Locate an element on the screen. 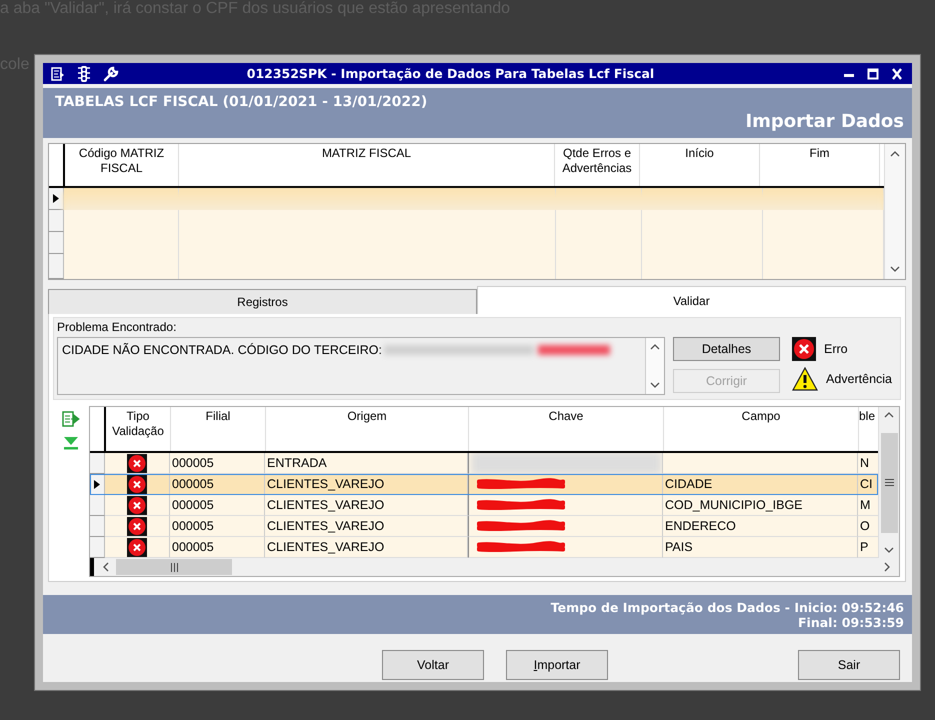 The height and width of the screenshot is (720, 935). table-cell: COD_MUNICIPIO_IBGE is located at coordinates (734, 505).